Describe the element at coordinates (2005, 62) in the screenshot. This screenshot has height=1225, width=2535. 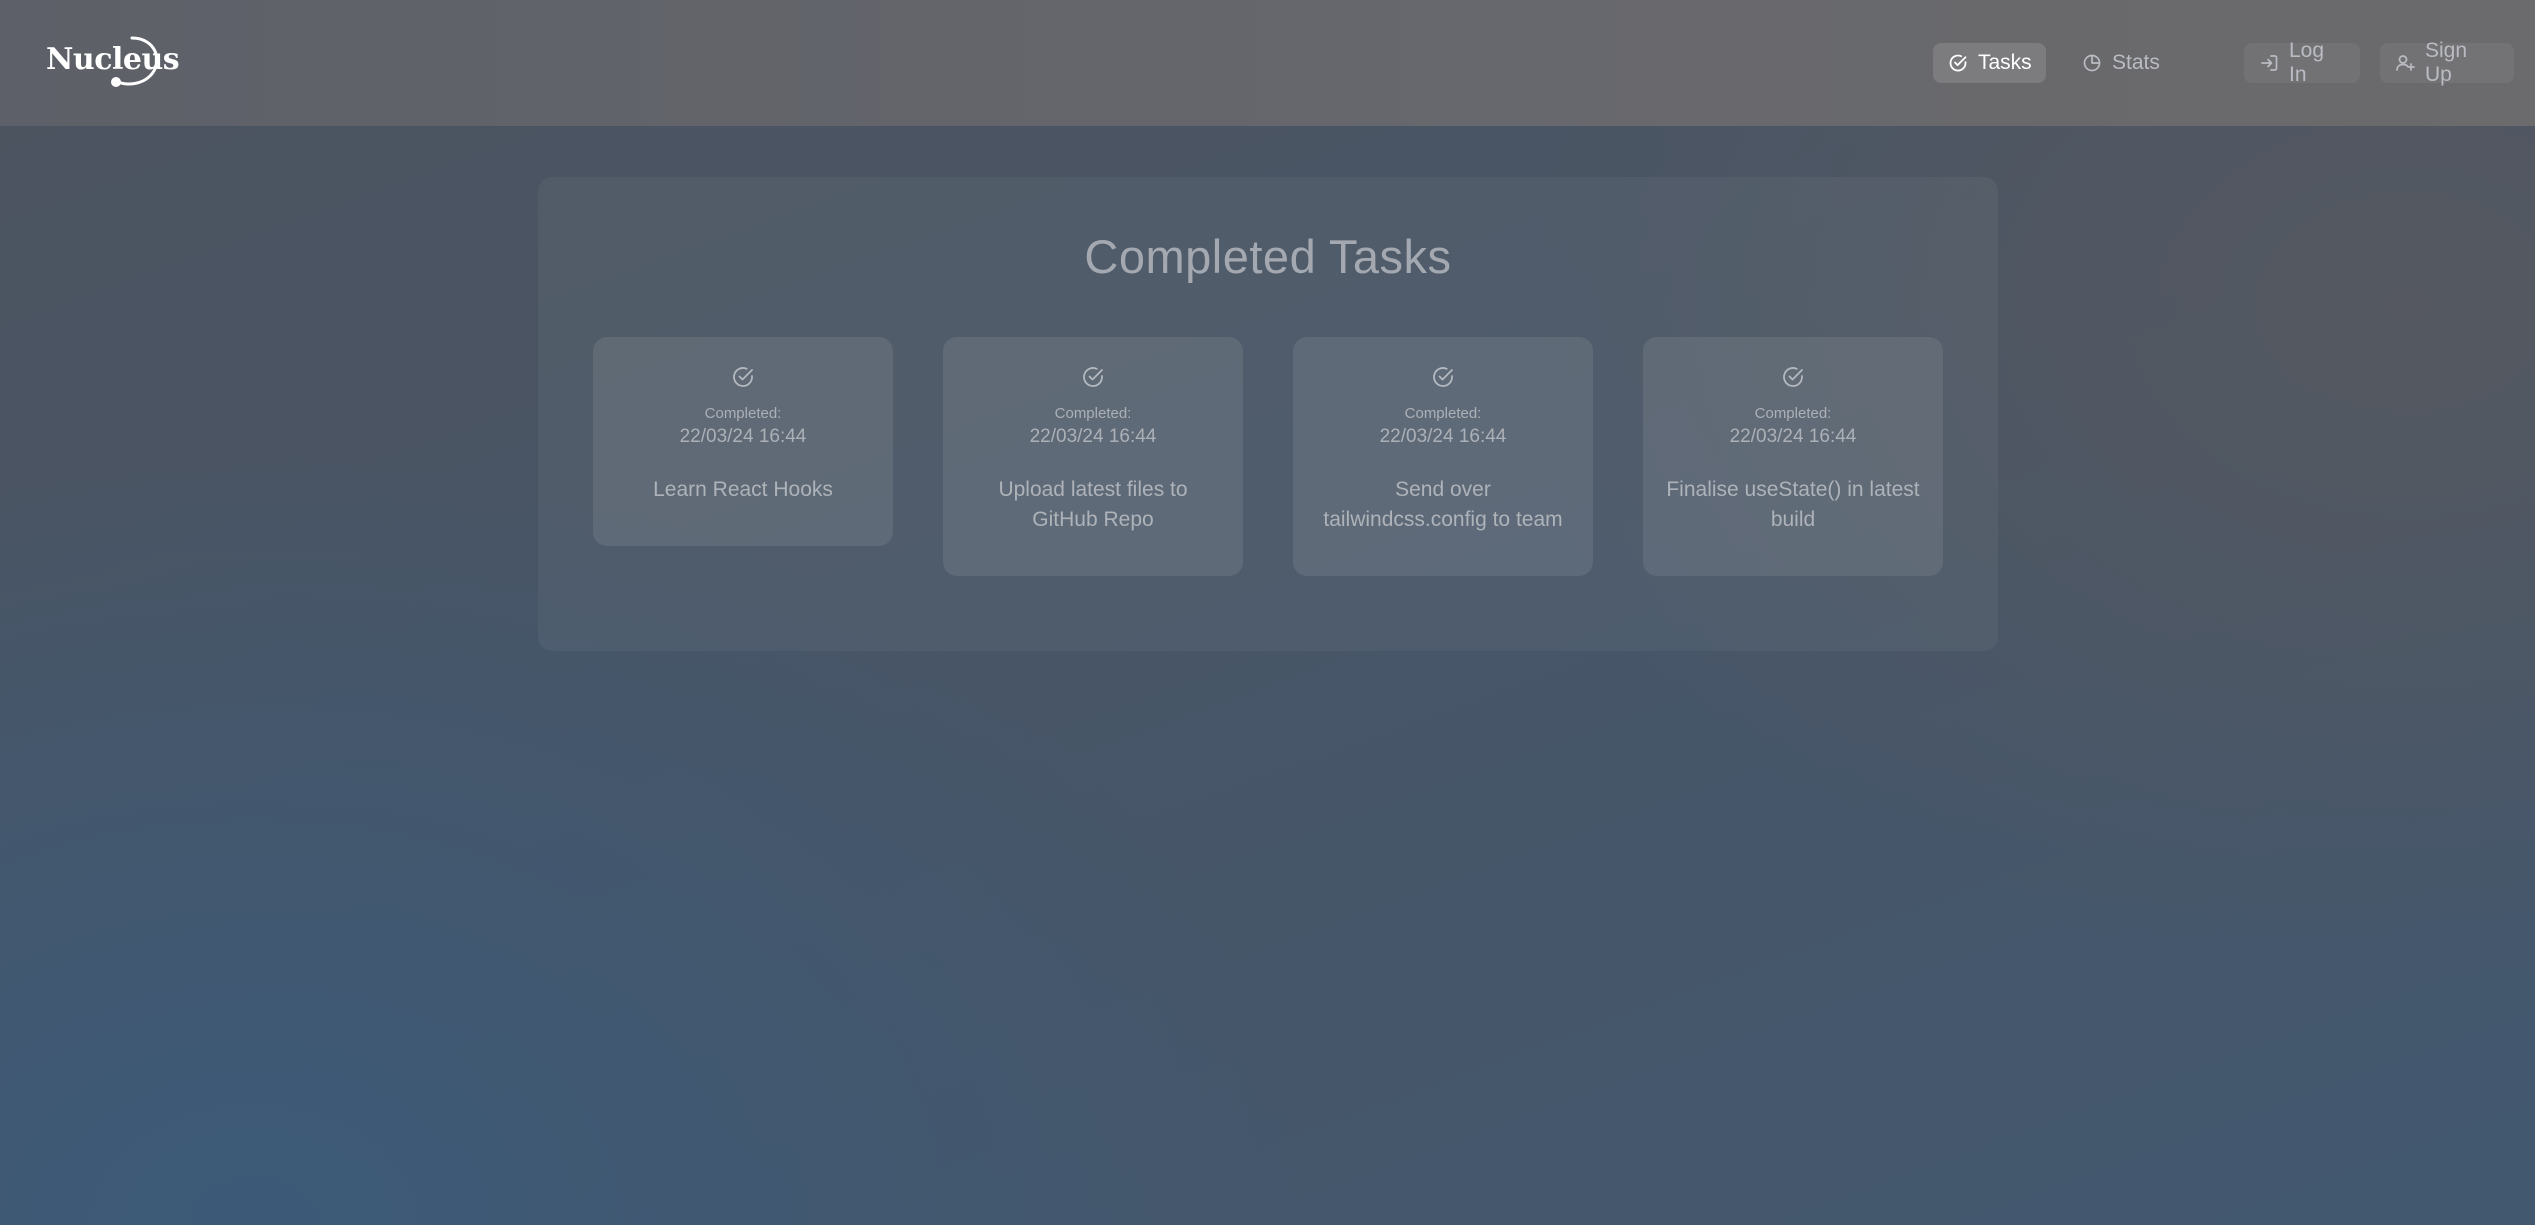
I see `nav-tasks-label: Tasks` at that location.